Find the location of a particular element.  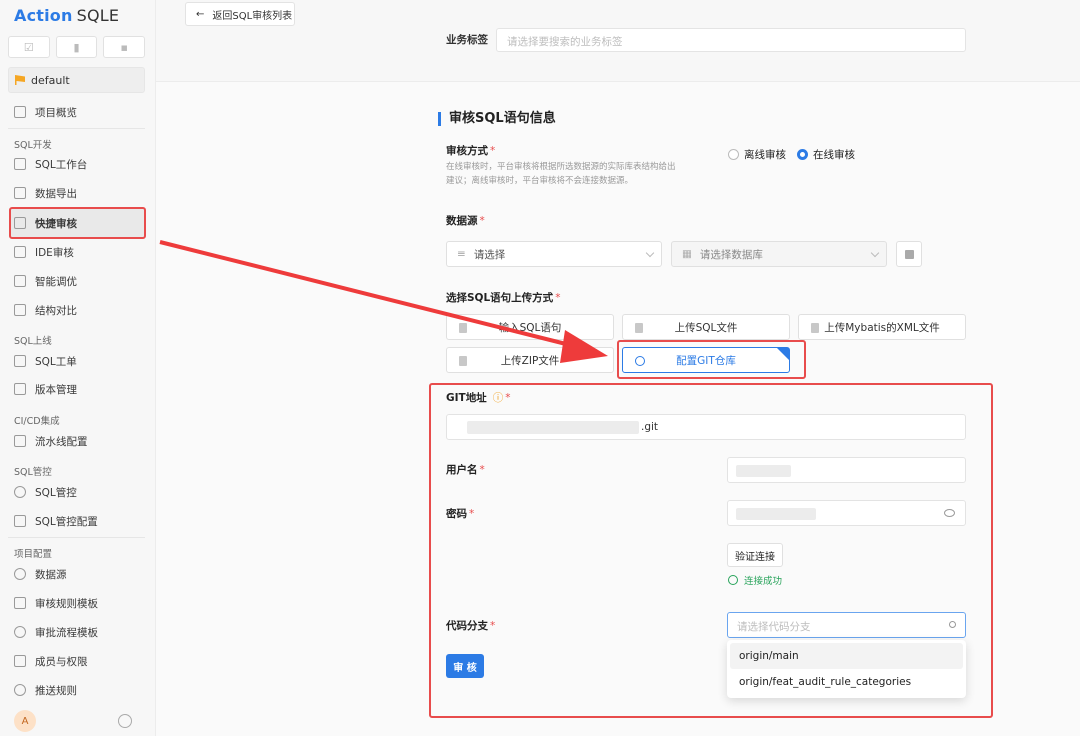

submit-audit-button: 审 核 is located at coordinates (465, 666).